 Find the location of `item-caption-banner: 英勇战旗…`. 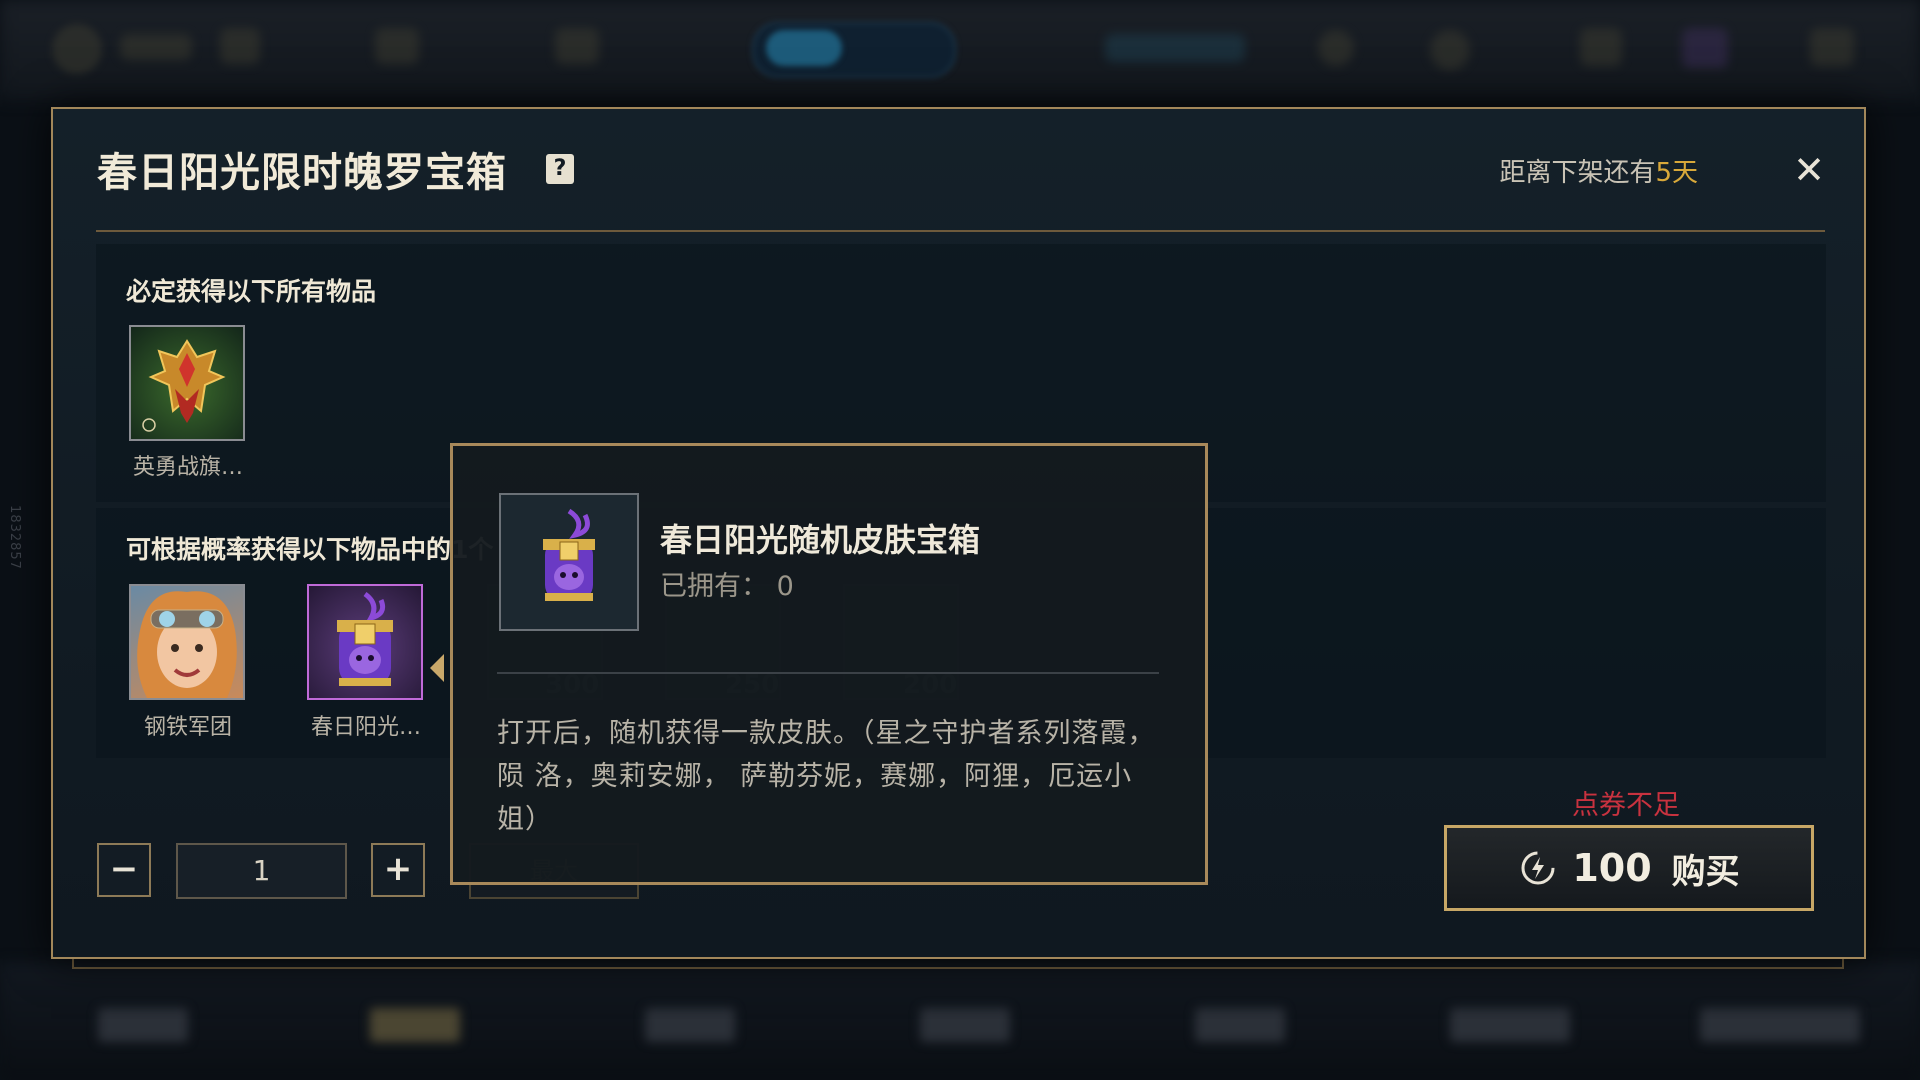

item-caption-banner: 英勇战旗… is located at coordinates (187, 467).